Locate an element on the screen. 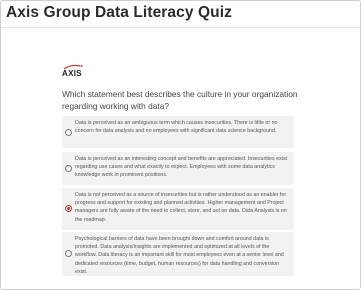  logo-text: AXIS is located at coordinates (72, 73).